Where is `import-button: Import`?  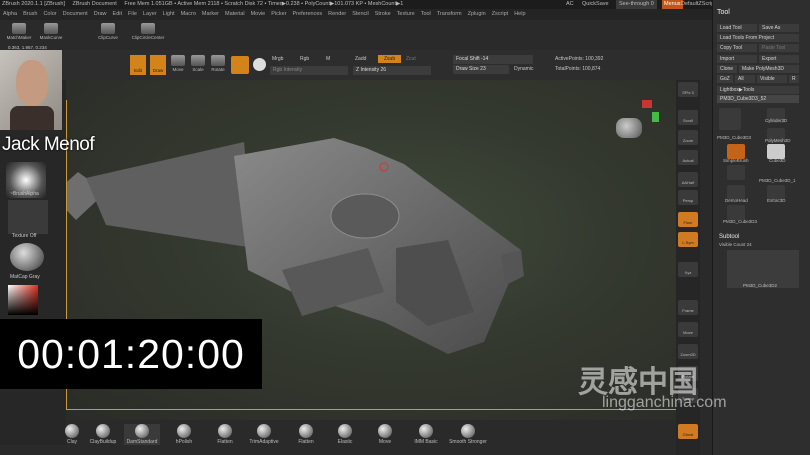 import-button: Import is located at coordinates (737, 59).